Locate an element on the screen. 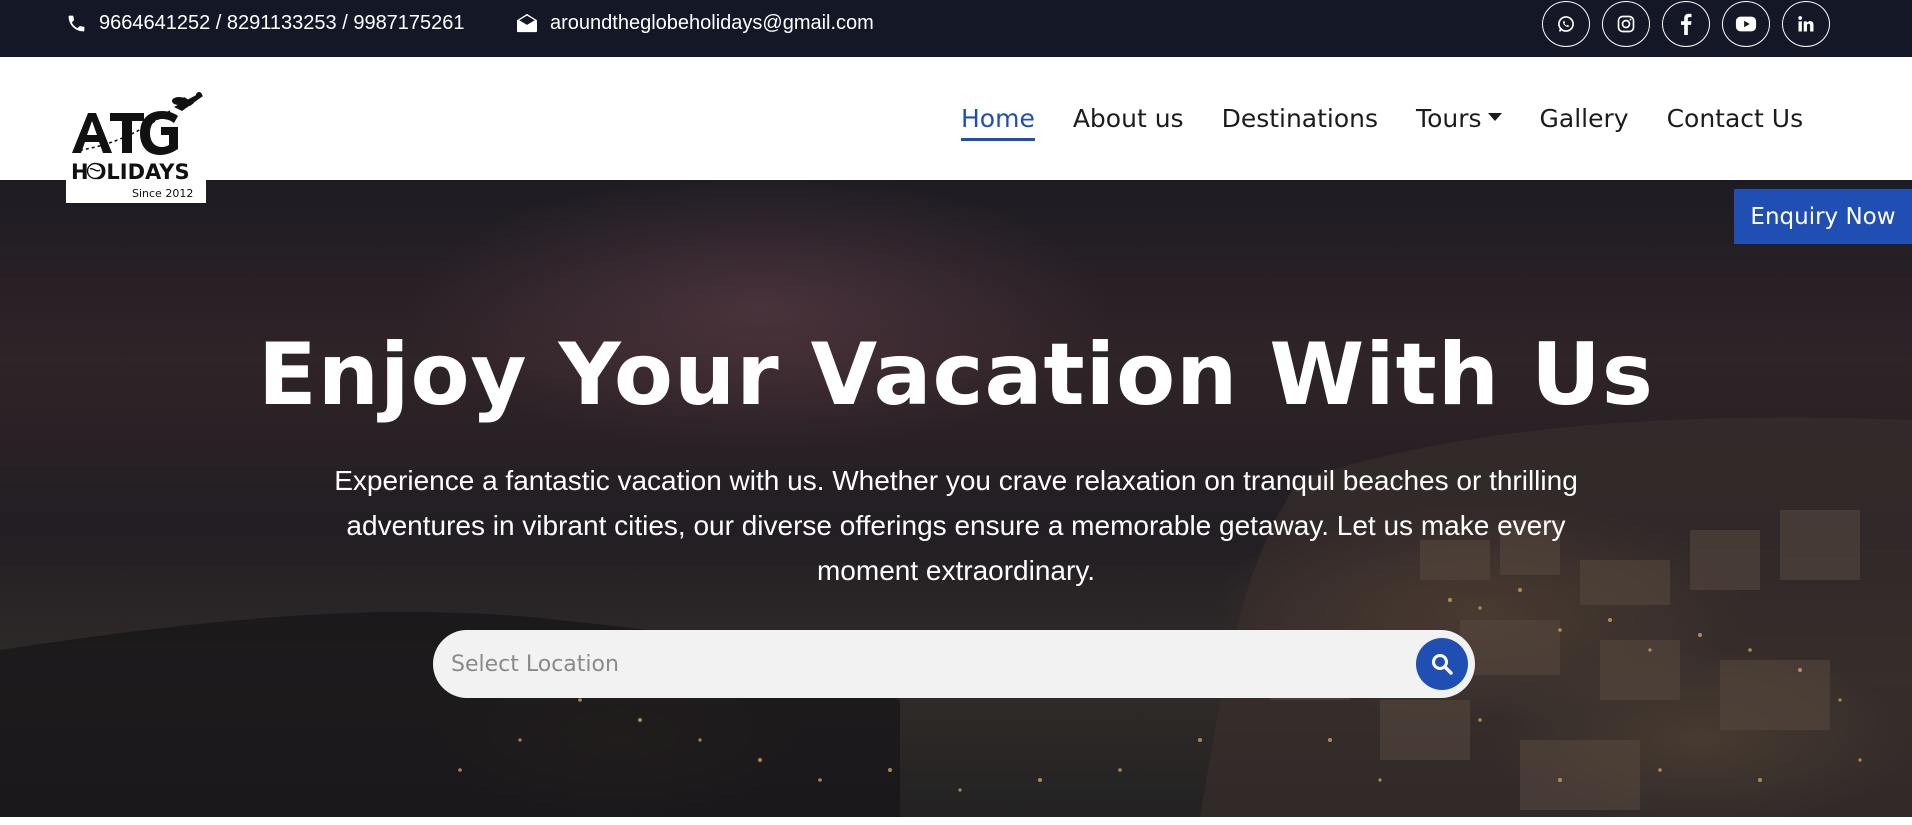  linkedin-link is located at coordinates (1806, 24).